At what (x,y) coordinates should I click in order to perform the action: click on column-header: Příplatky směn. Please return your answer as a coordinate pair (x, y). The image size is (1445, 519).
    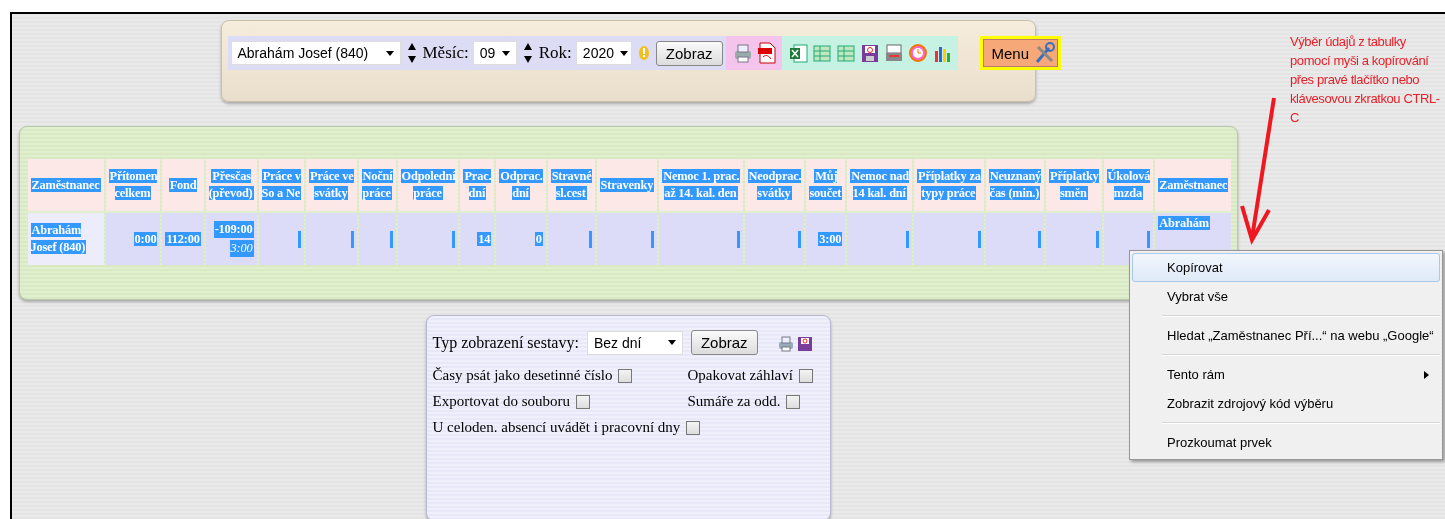
    Looking at the image, I should click on (1074, 185).